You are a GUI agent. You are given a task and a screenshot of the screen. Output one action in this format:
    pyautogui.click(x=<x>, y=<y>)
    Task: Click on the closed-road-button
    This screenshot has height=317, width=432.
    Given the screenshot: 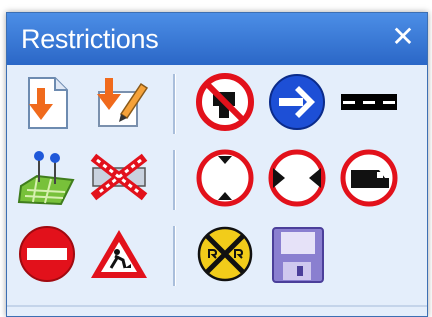 What is the action you would take?
    pyautogui.click(x=119, y=178)
    